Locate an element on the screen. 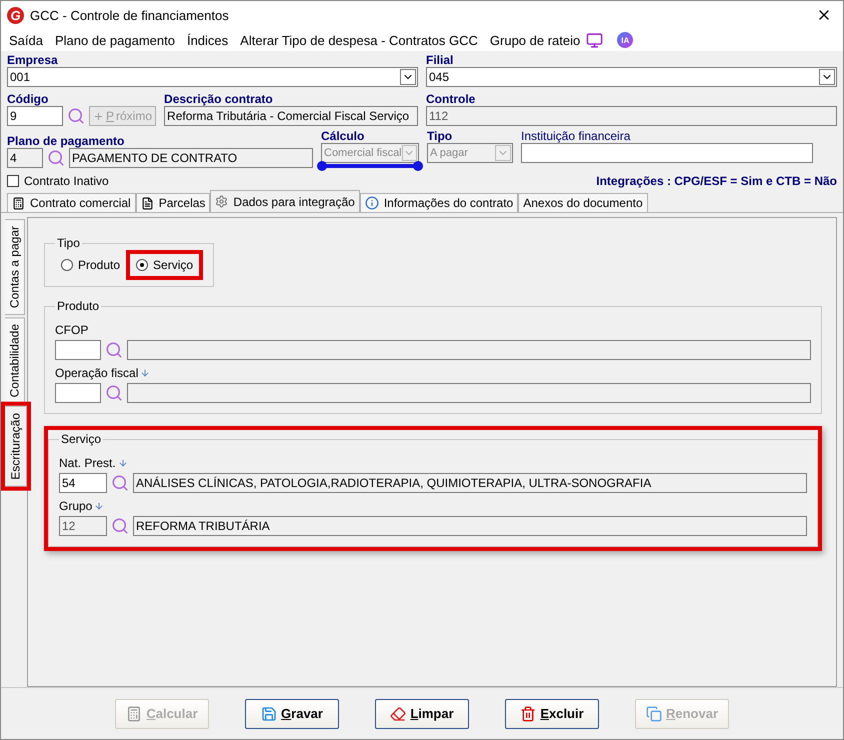 The image size is (844, 740). field-label: Empresa is located at coordinates (33, 60).